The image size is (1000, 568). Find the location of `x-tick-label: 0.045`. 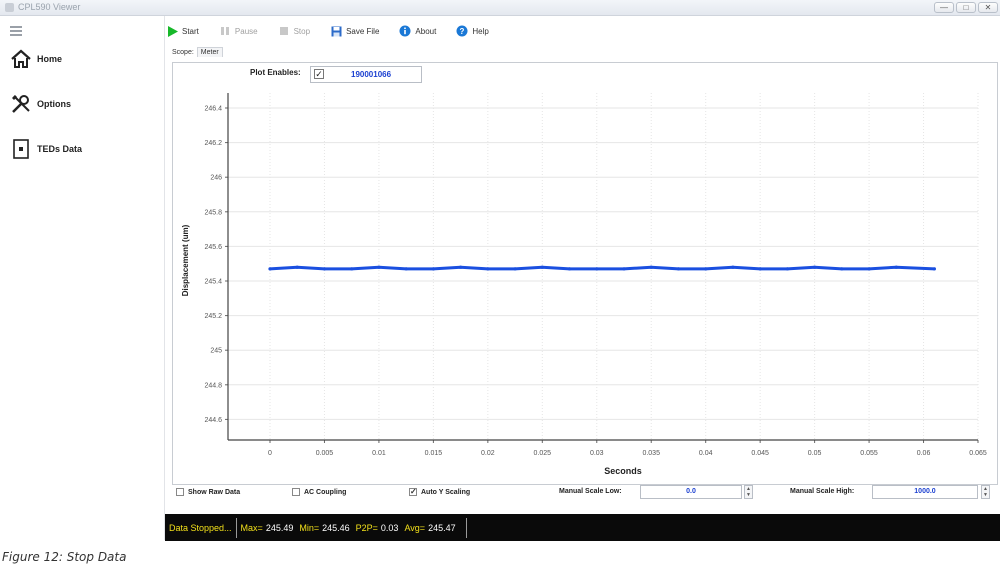

x-tick-label: 0.045 is located at coordinates (760, 453).